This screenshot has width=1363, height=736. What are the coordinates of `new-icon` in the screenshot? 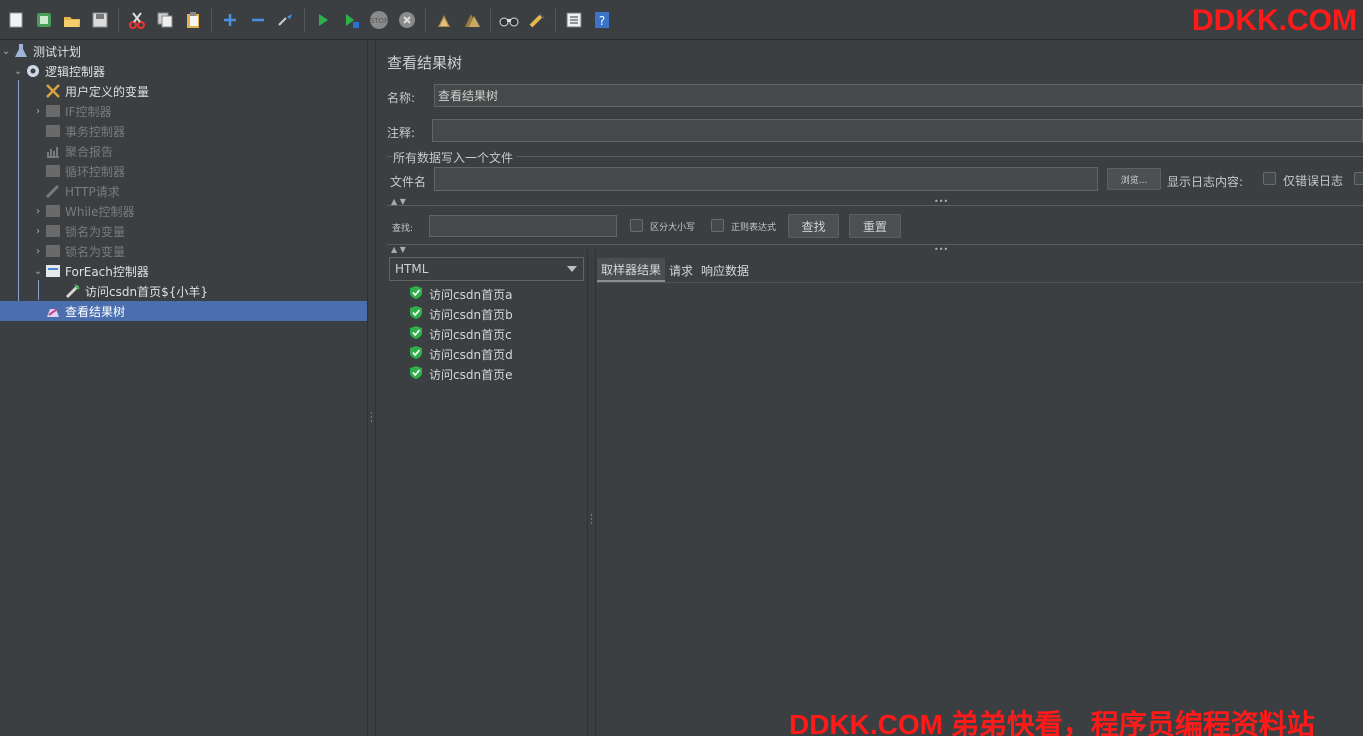 It's located at (16, 20).